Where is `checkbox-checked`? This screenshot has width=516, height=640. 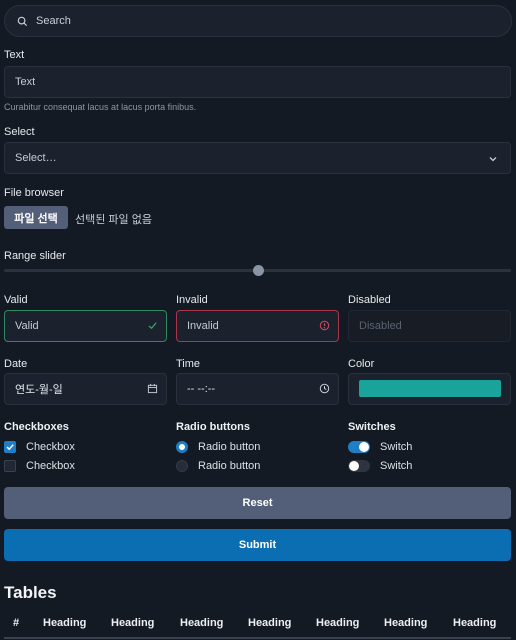
checkbox-checked is located at coordinates (10, 447).